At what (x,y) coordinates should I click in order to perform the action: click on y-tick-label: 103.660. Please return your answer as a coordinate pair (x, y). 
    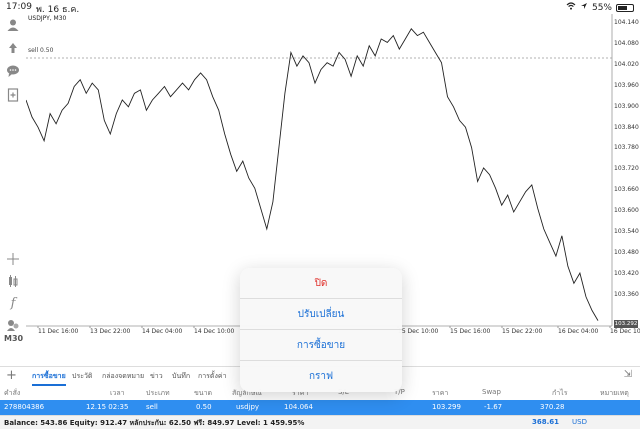
    Looking at the image, I should click on (626, 190).